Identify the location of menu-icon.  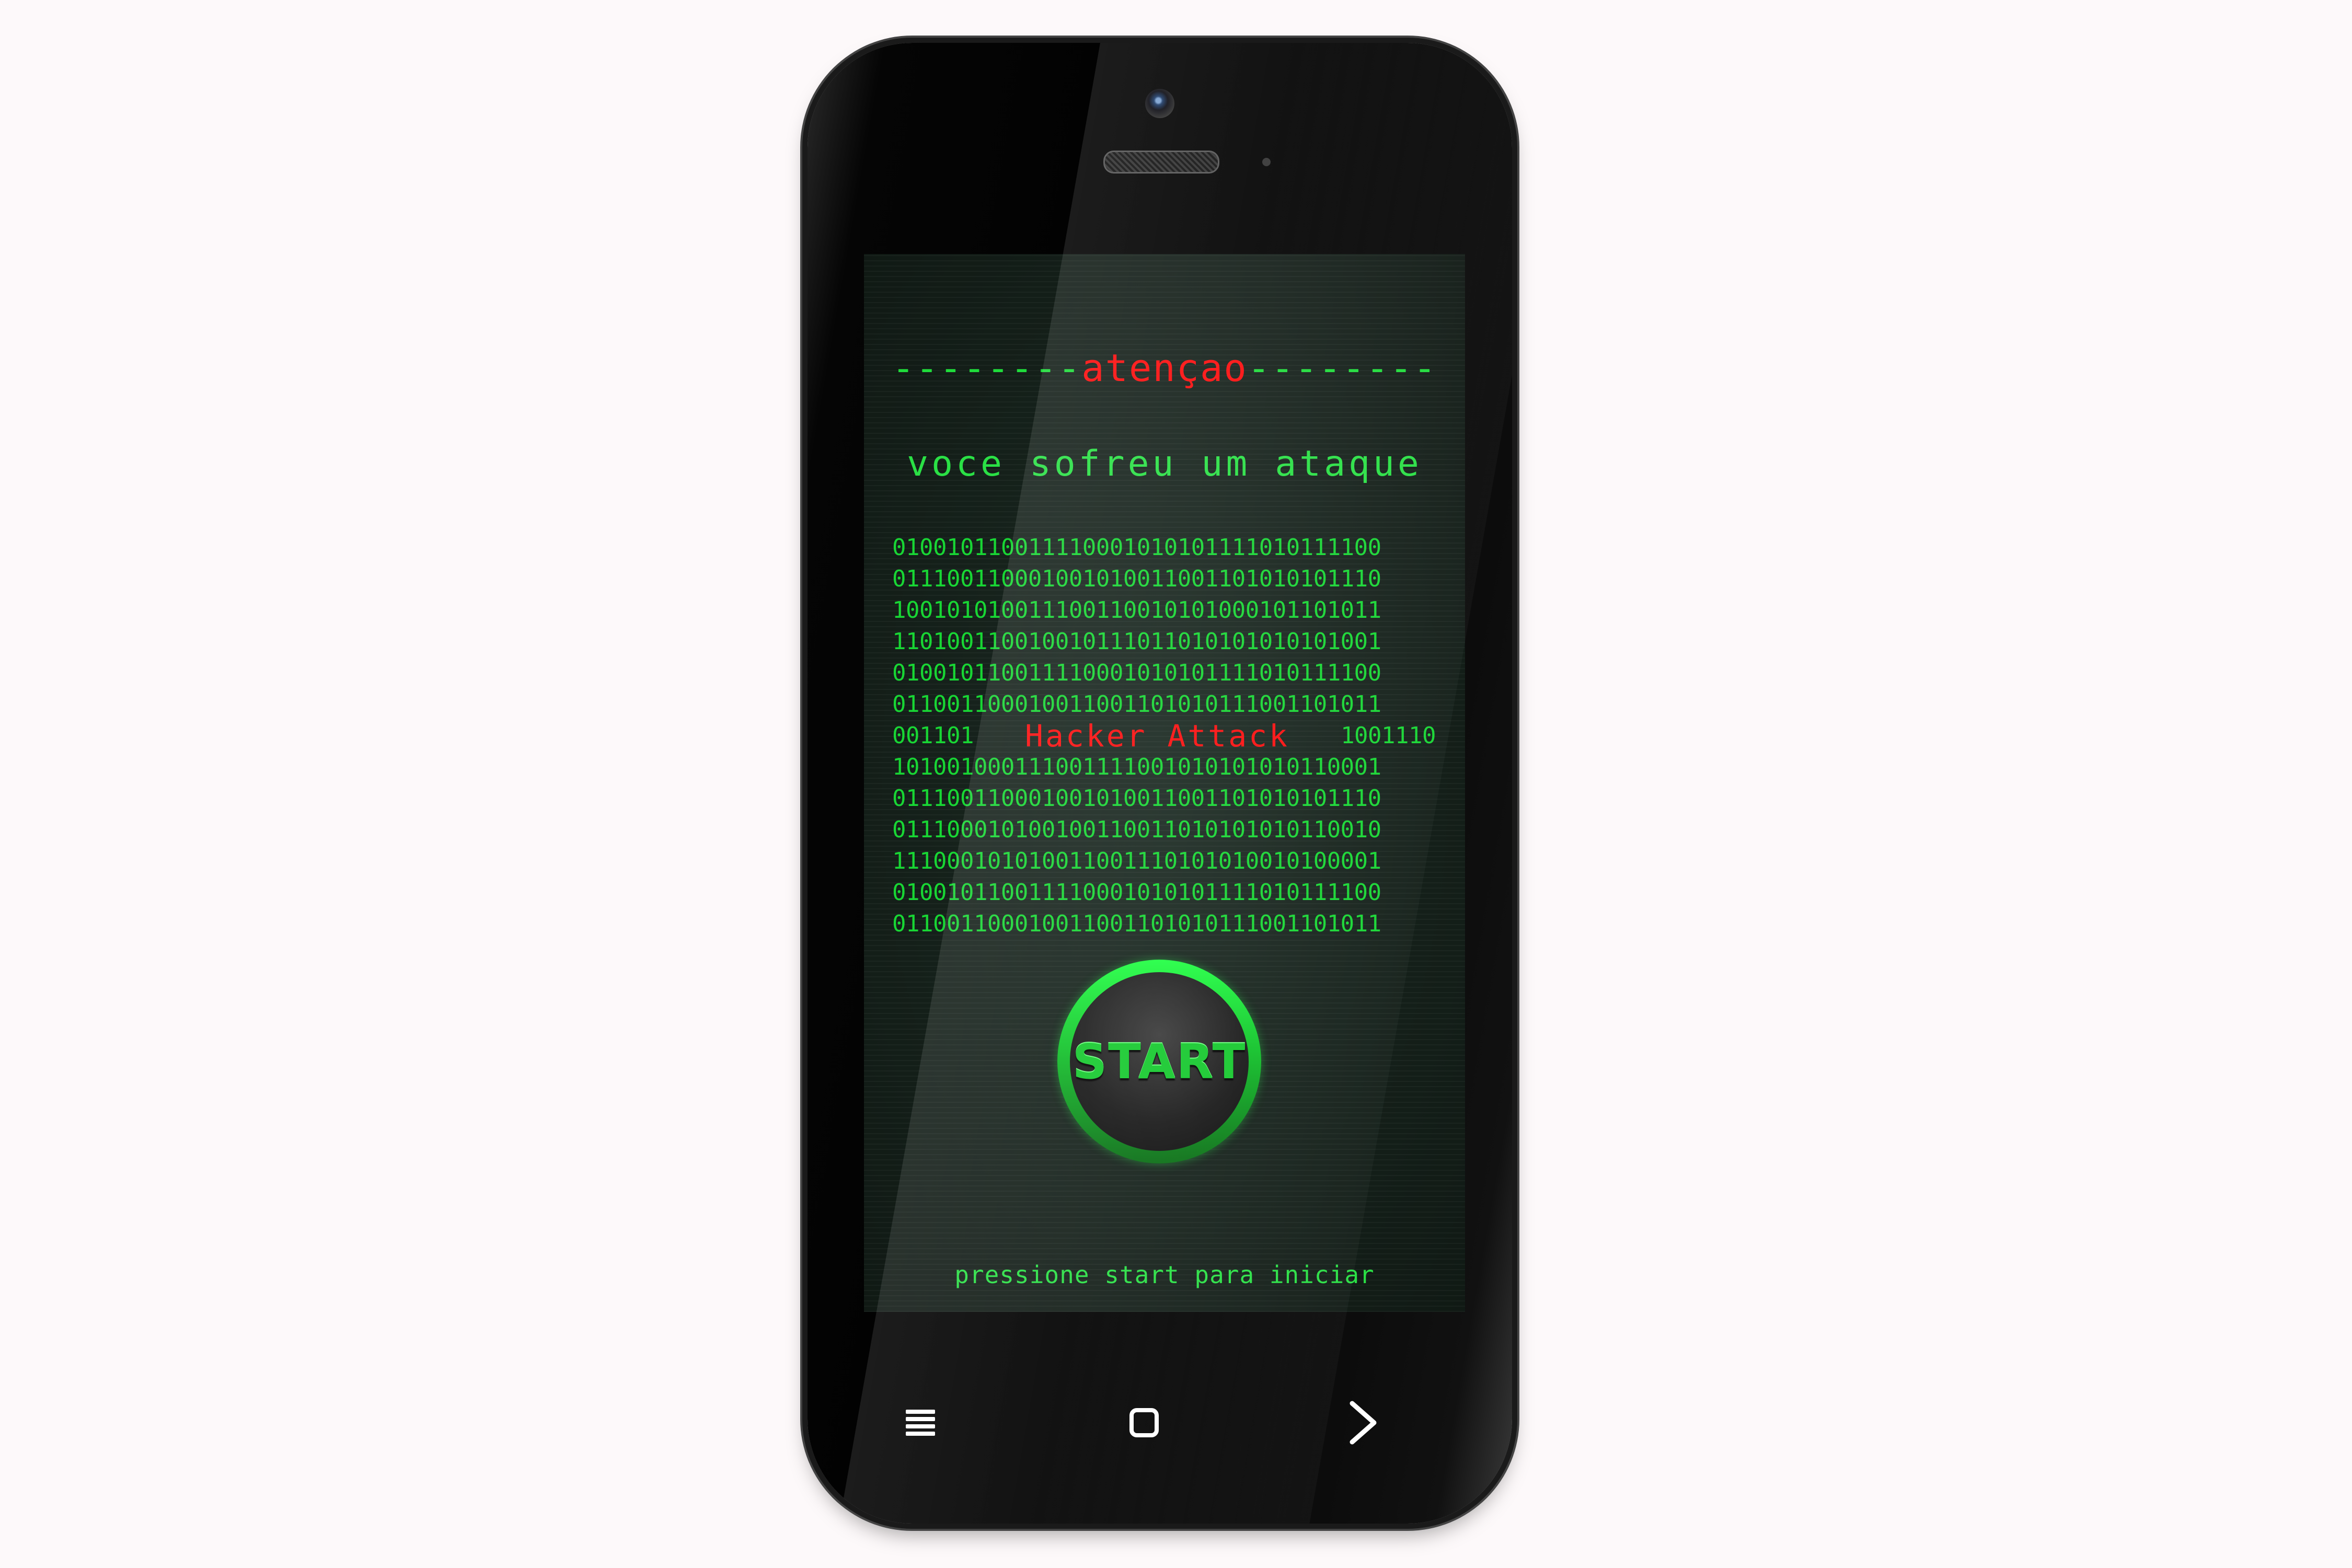
(920, 1422).